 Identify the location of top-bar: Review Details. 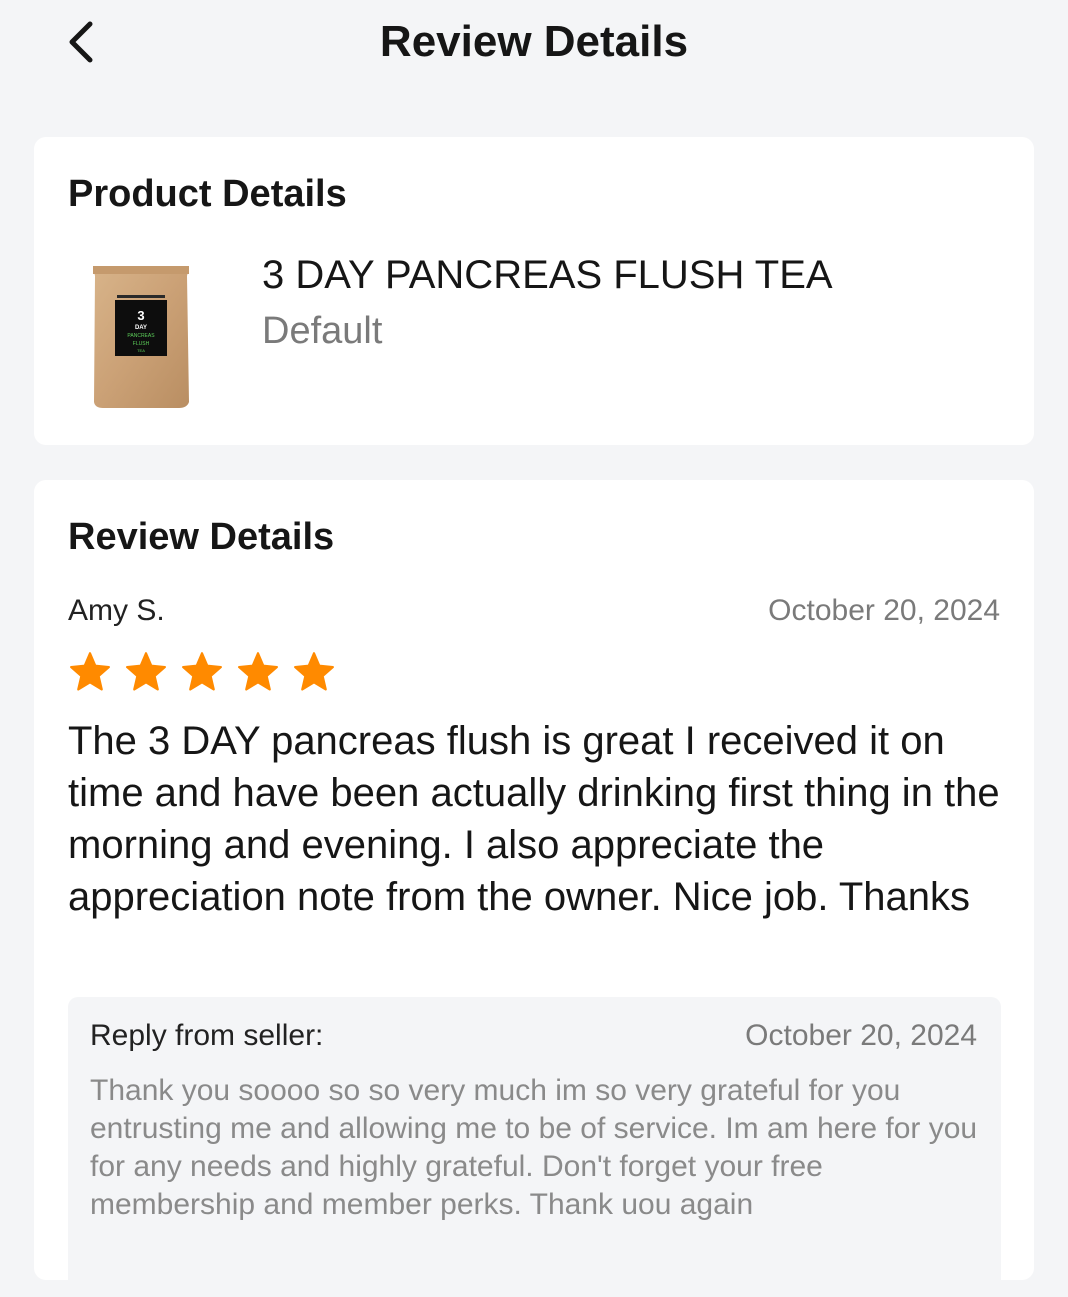
(534, 45).